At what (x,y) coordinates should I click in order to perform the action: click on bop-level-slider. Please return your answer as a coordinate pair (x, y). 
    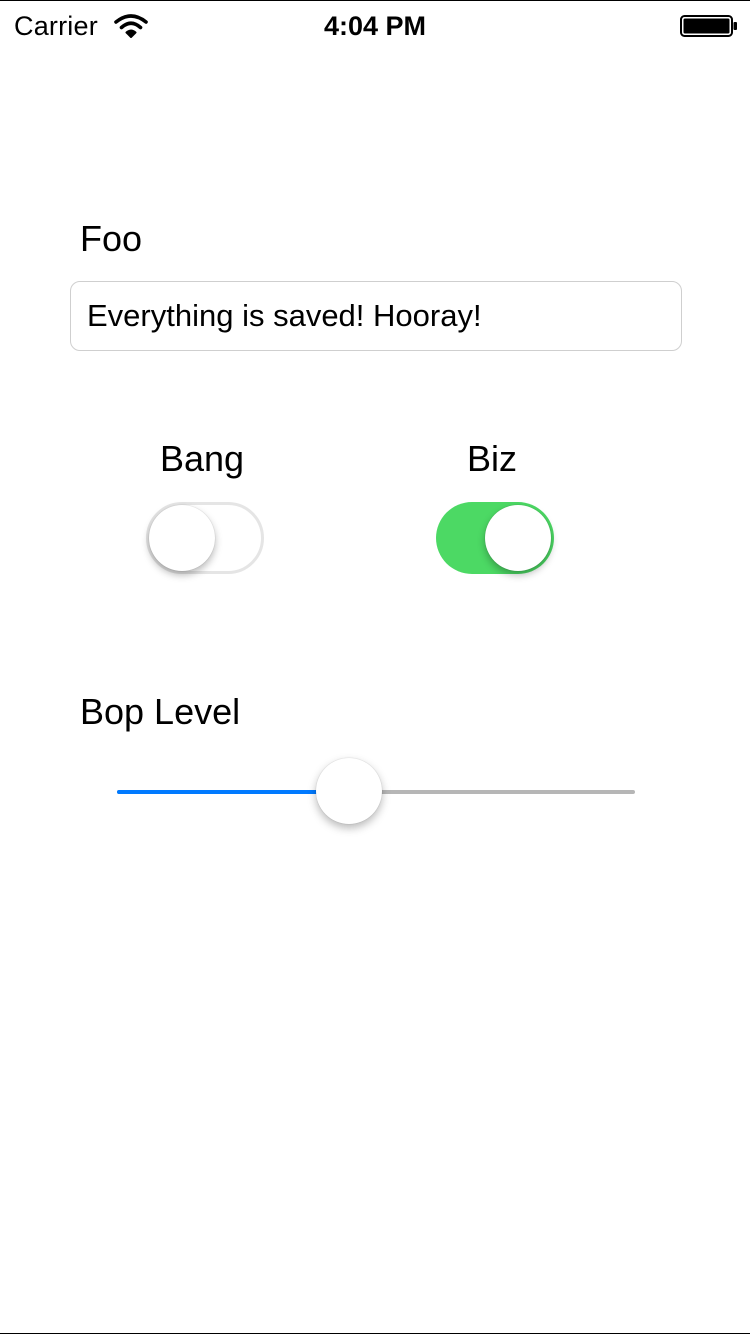
    Looking at the image, I should click on (376, 793).